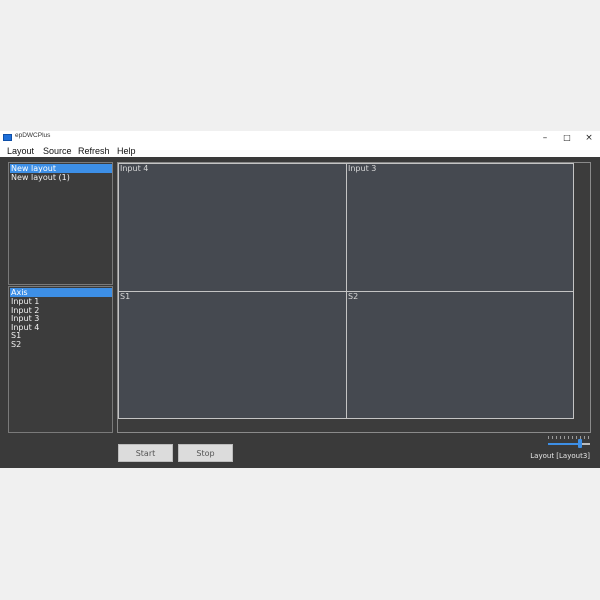 The height and width of the screenshot is (600, 600). I want to click on cell-label: S1, so click(125, 296).